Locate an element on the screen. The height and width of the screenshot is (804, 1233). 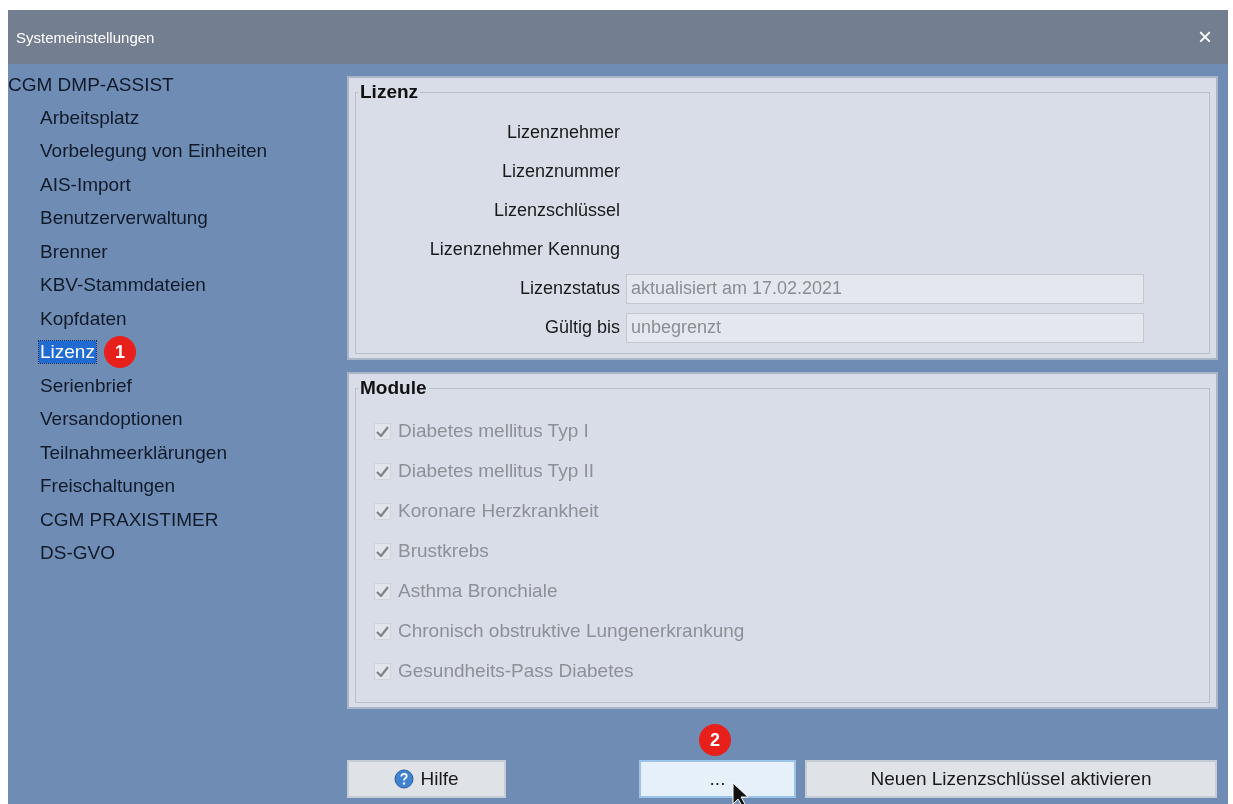
checkbox-label: Diabetes mellitus Typ I is located at coordinates (493, 431).